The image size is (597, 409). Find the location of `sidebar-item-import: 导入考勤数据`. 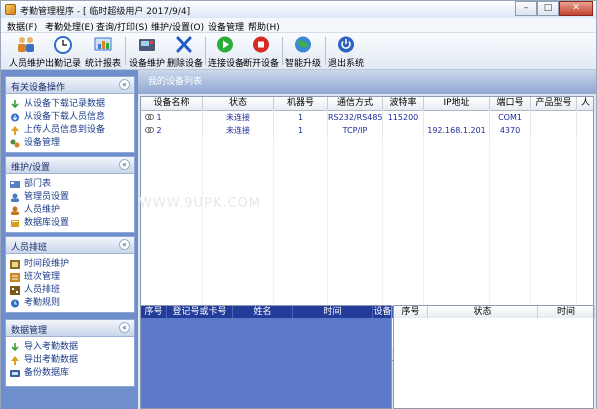

sidebar-item-import: 导入考勤数据 is located at coordinates (70, 347).